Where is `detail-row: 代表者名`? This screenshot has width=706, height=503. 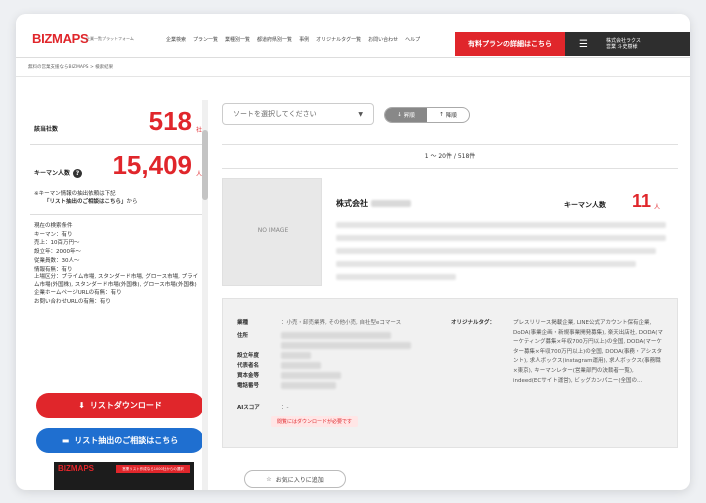
detail-row: 代表者名 is located at coordinates (337, 366).